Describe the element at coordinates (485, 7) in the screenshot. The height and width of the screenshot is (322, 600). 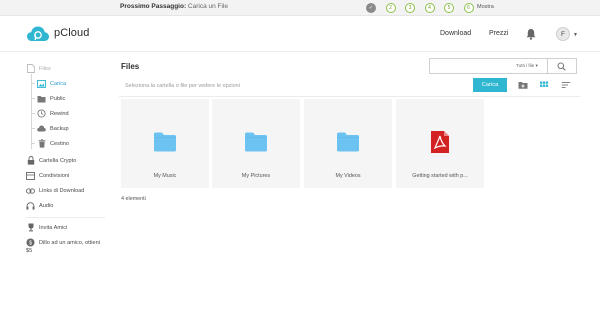
I see `show-steps-link: Mostra` at that location.